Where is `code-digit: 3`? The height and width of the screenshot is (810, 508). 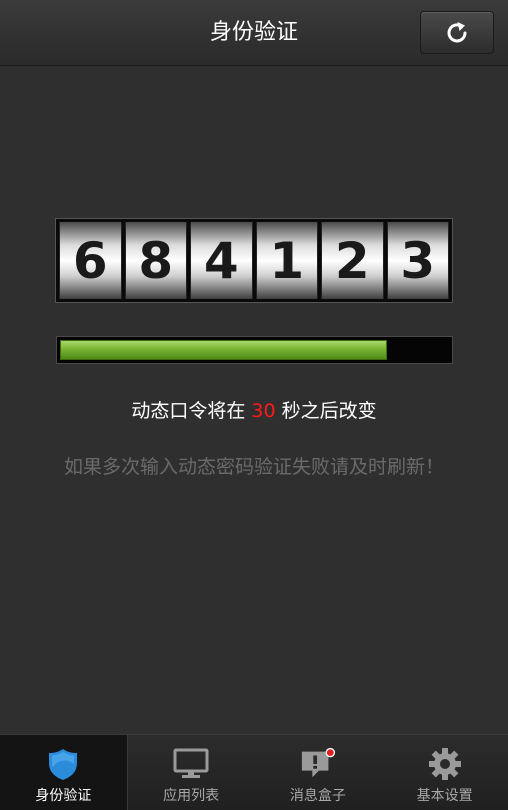
code-digit: 3 is located at coordinates (417, 260).